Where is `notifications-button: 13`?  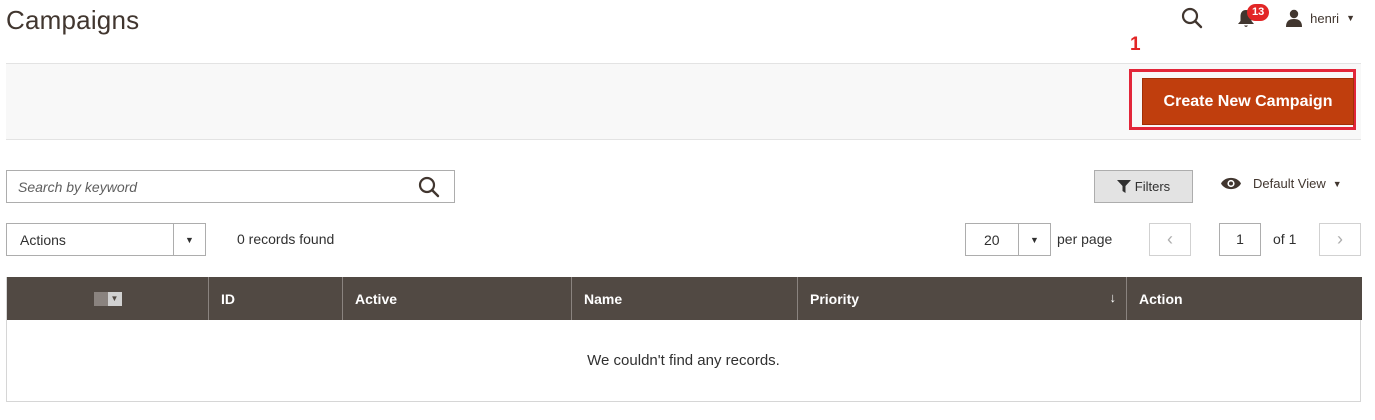 notifications-button: 13 is located at coordinates (1253, 16).